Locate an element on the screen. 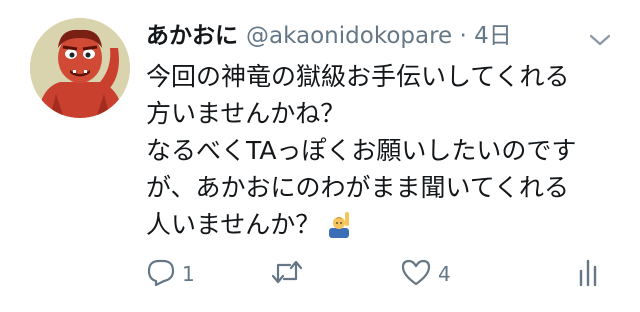 This screenshot has width=640, height=312. like-button: 4 is located at coordinates (425, 274).